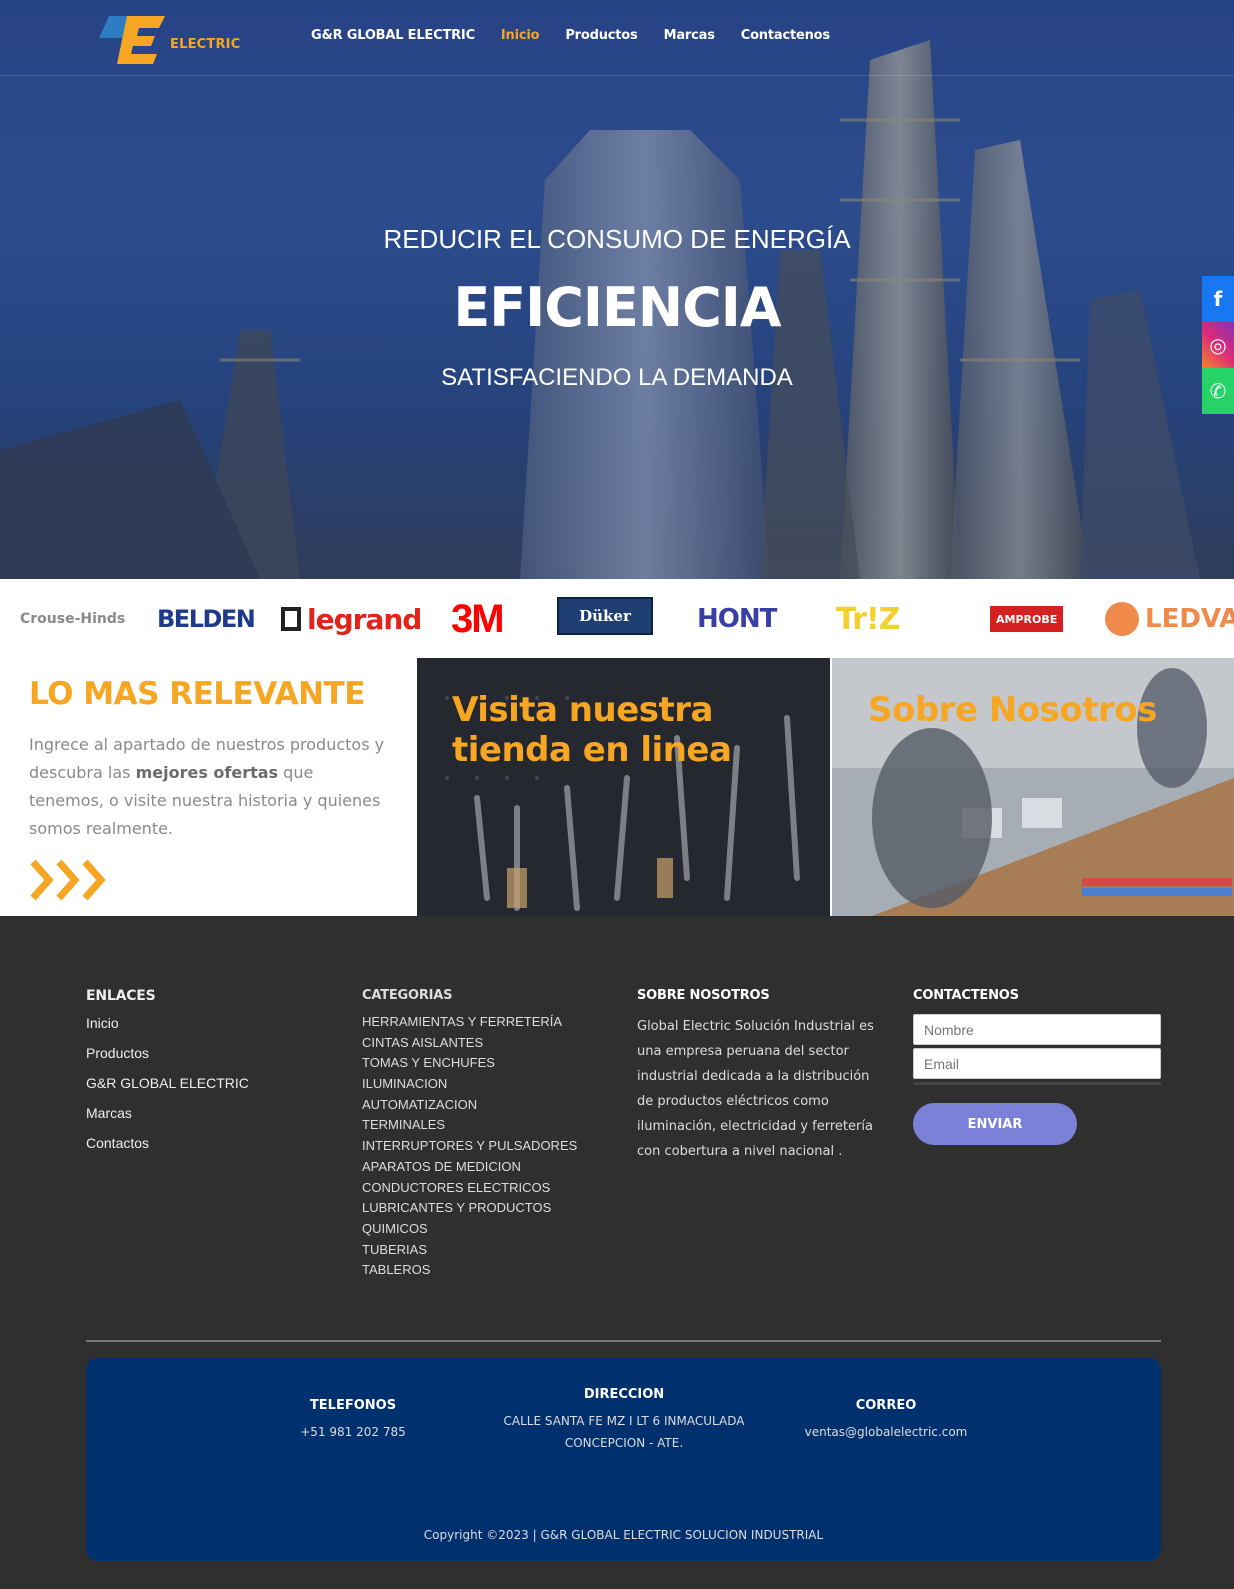 This screenshot has height=1589, width=1234. What do you see at coordinates (197, 694) in the screenshot?
I see `promo-title: LO MAS RELEVANTE` at bounding box center [197, 694].